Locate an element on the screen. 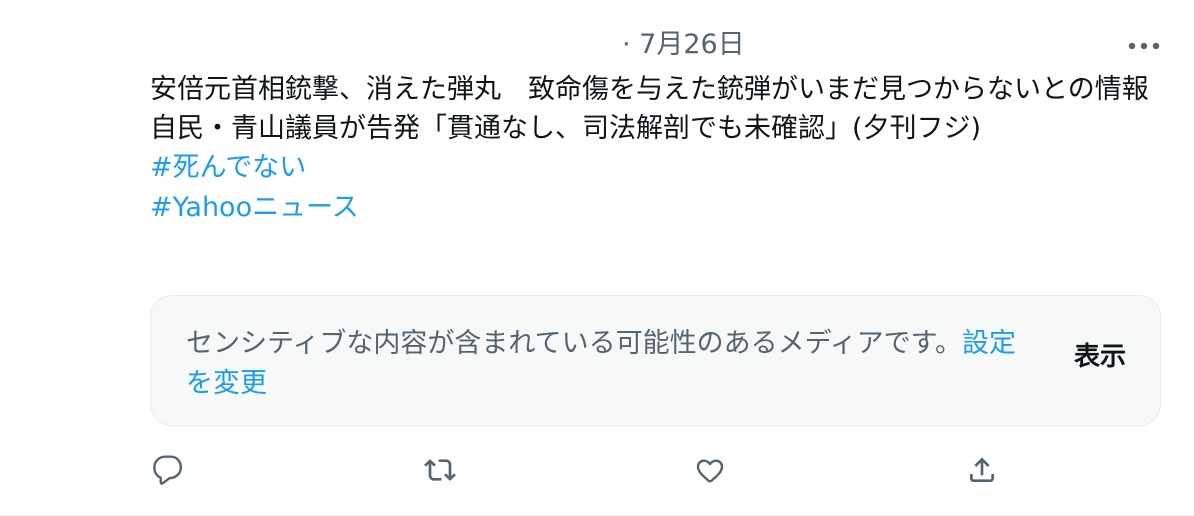 The width and height of the screenshot is (1194, 516). sensitive-media-message: センシティブな内容が含まれている可能性のあるメディアです。設定を変更 is located at coordinates (606, 364).